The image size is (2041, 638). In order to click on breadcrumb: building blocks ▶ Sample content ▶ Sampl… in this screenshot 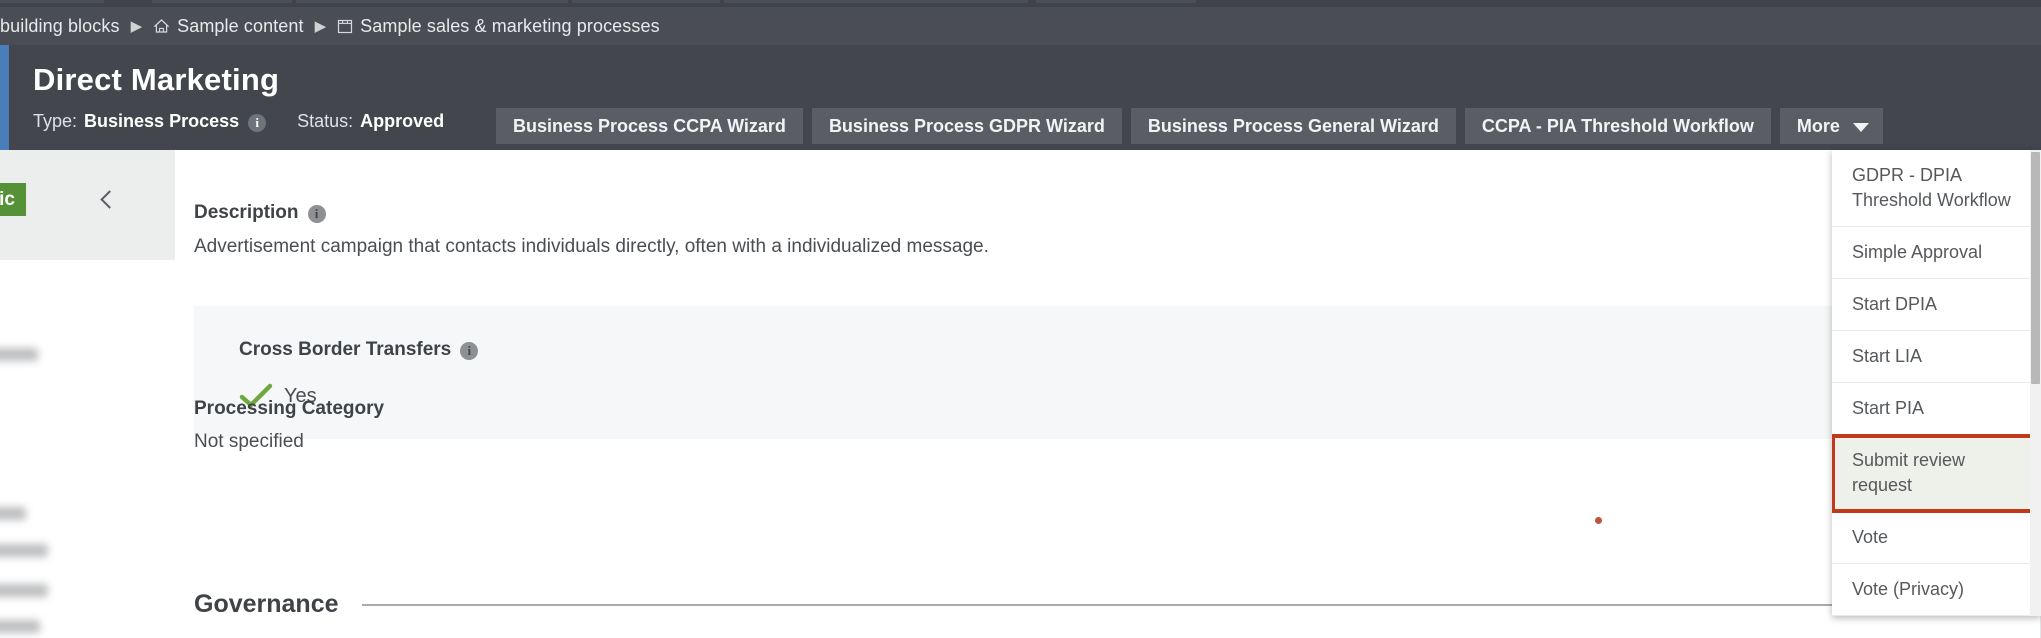, I will do `click(1020, 26)`.